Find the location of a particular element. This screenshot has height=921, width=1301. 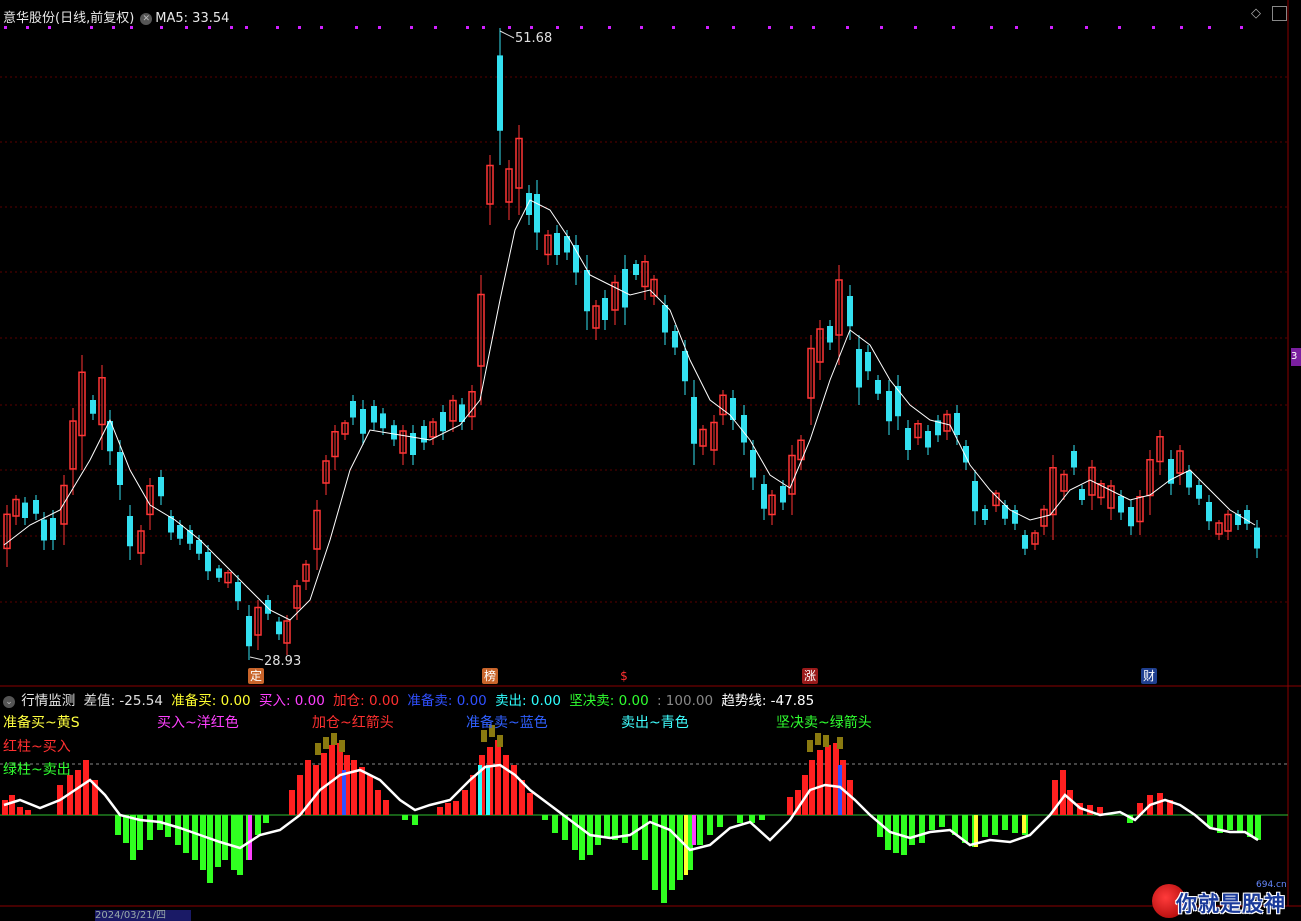

legend-red-bar: 红柱~买入 is located at coordinates (37, 747).